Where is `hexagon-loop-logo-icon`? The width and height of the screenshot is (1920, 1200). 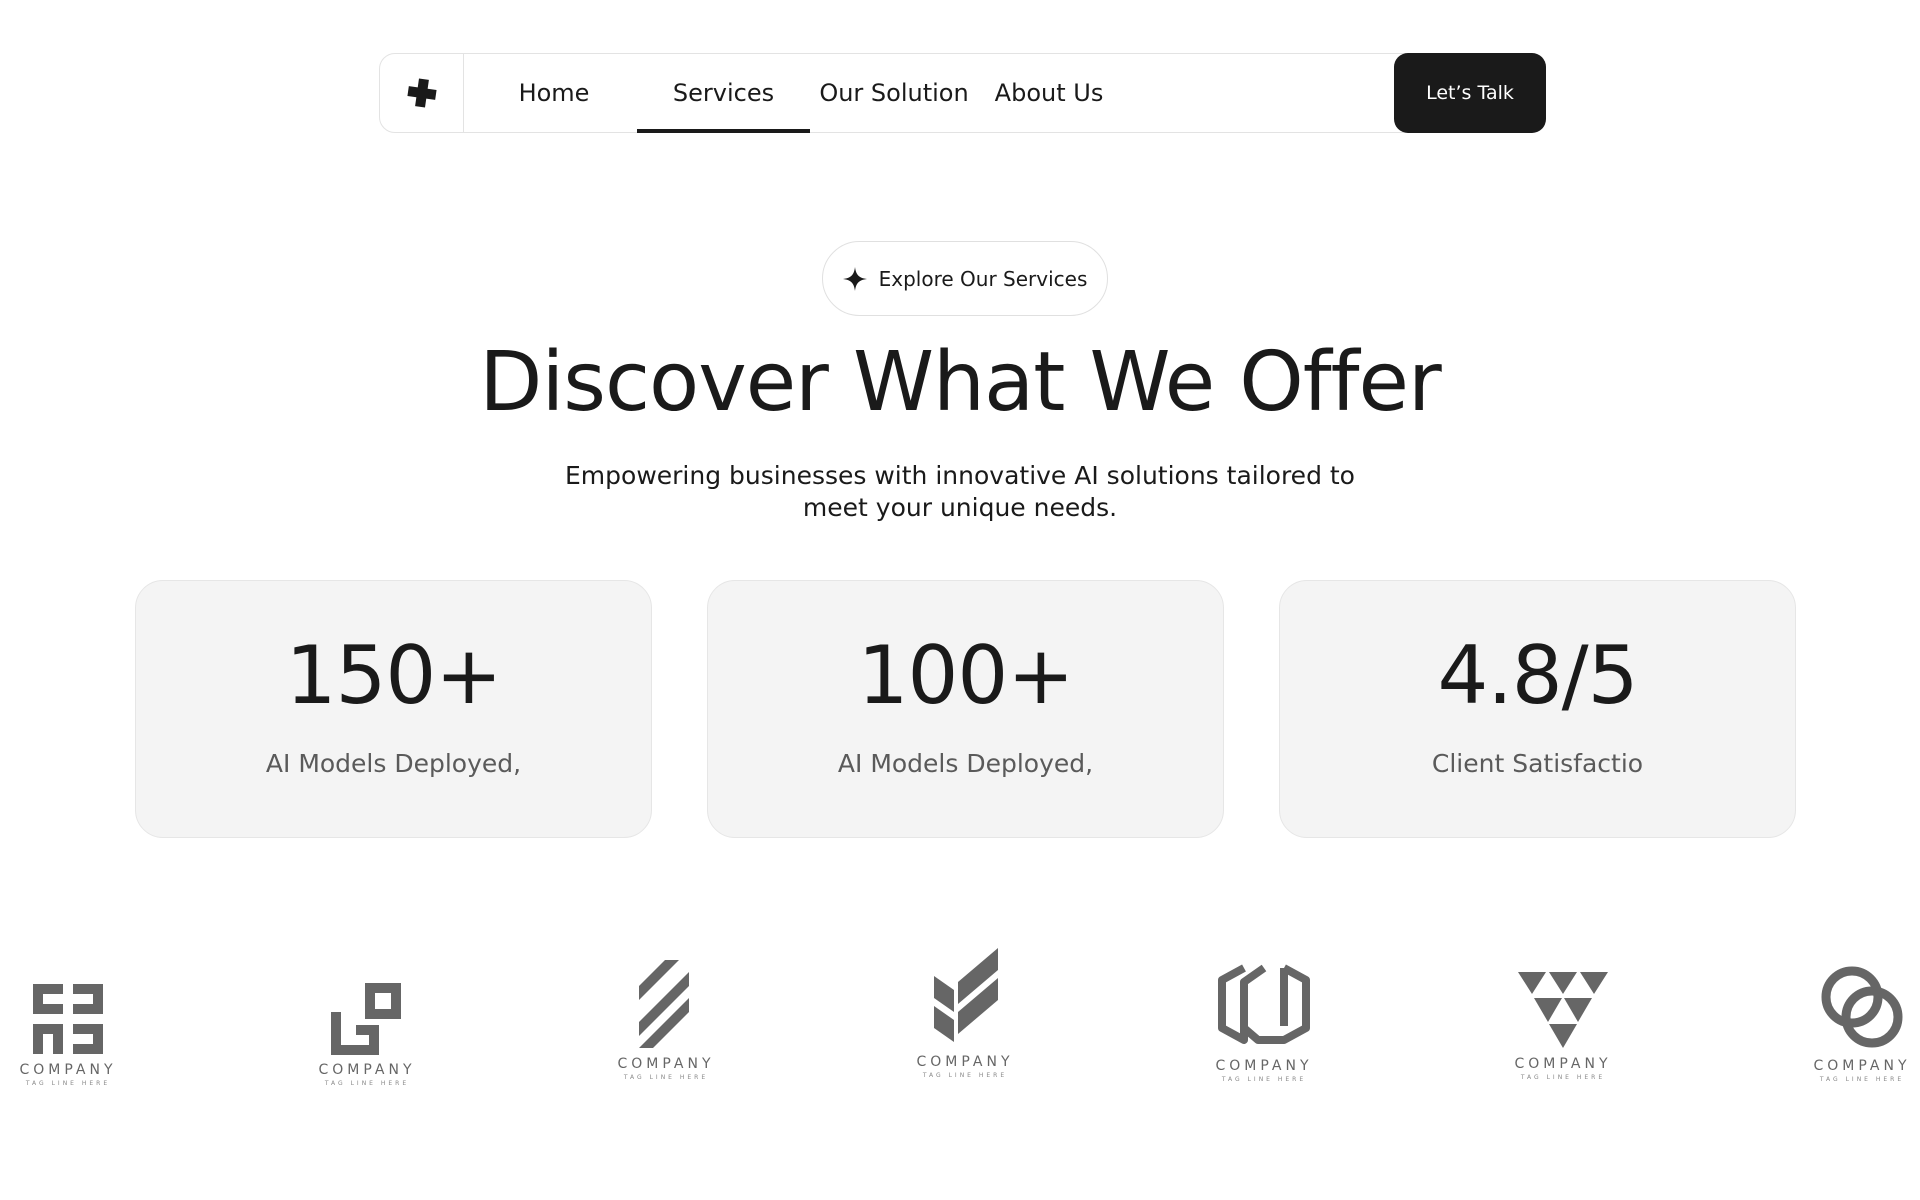
hexagon-loop-logo-icon is located at coordinates (1264, 1004).